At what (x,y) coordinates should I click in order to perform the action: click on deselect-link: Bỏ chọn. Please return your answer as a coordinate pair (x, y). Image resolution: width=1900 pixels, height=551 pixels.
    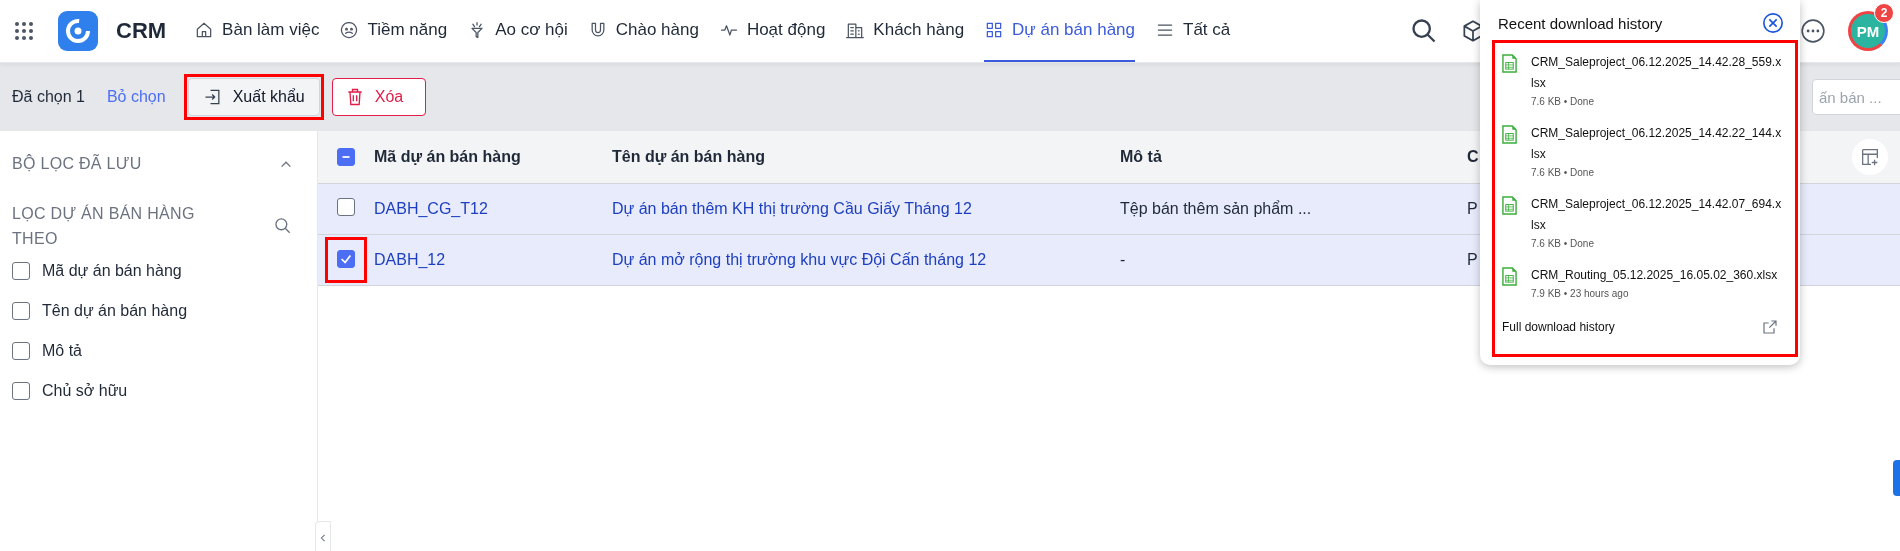
    Looking at the image, I should click on (136, 97).